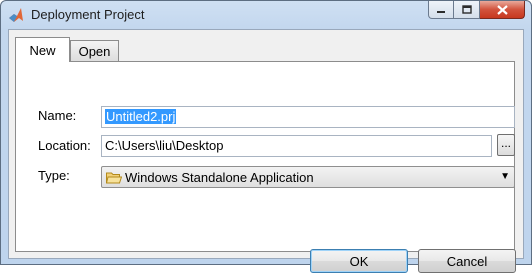 The image size is (532, 273). I want to click on folder-icon, so click(114, 178).